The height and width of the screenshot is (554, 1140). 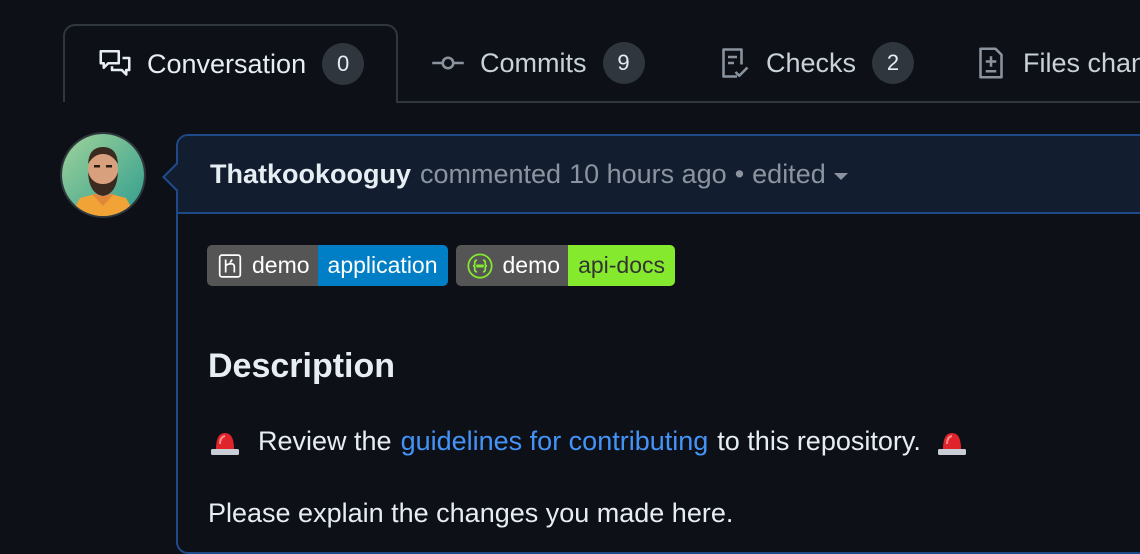 What do you see at coordinates (533, 62) in the screenshot?
I see `tab-commits-label: Commits` at bounding box center [533, 62].